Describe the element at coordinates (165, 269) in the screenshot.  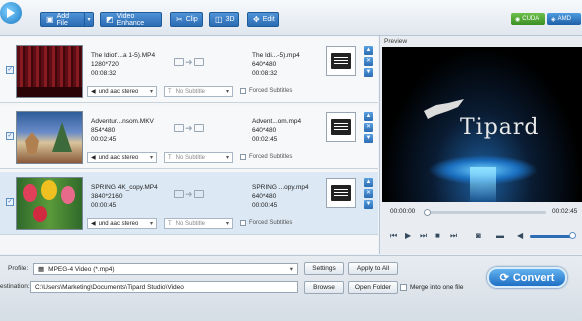
I see `profile-select: ▦ MPEG-4 Video (*.mp4) ▾` at that location.